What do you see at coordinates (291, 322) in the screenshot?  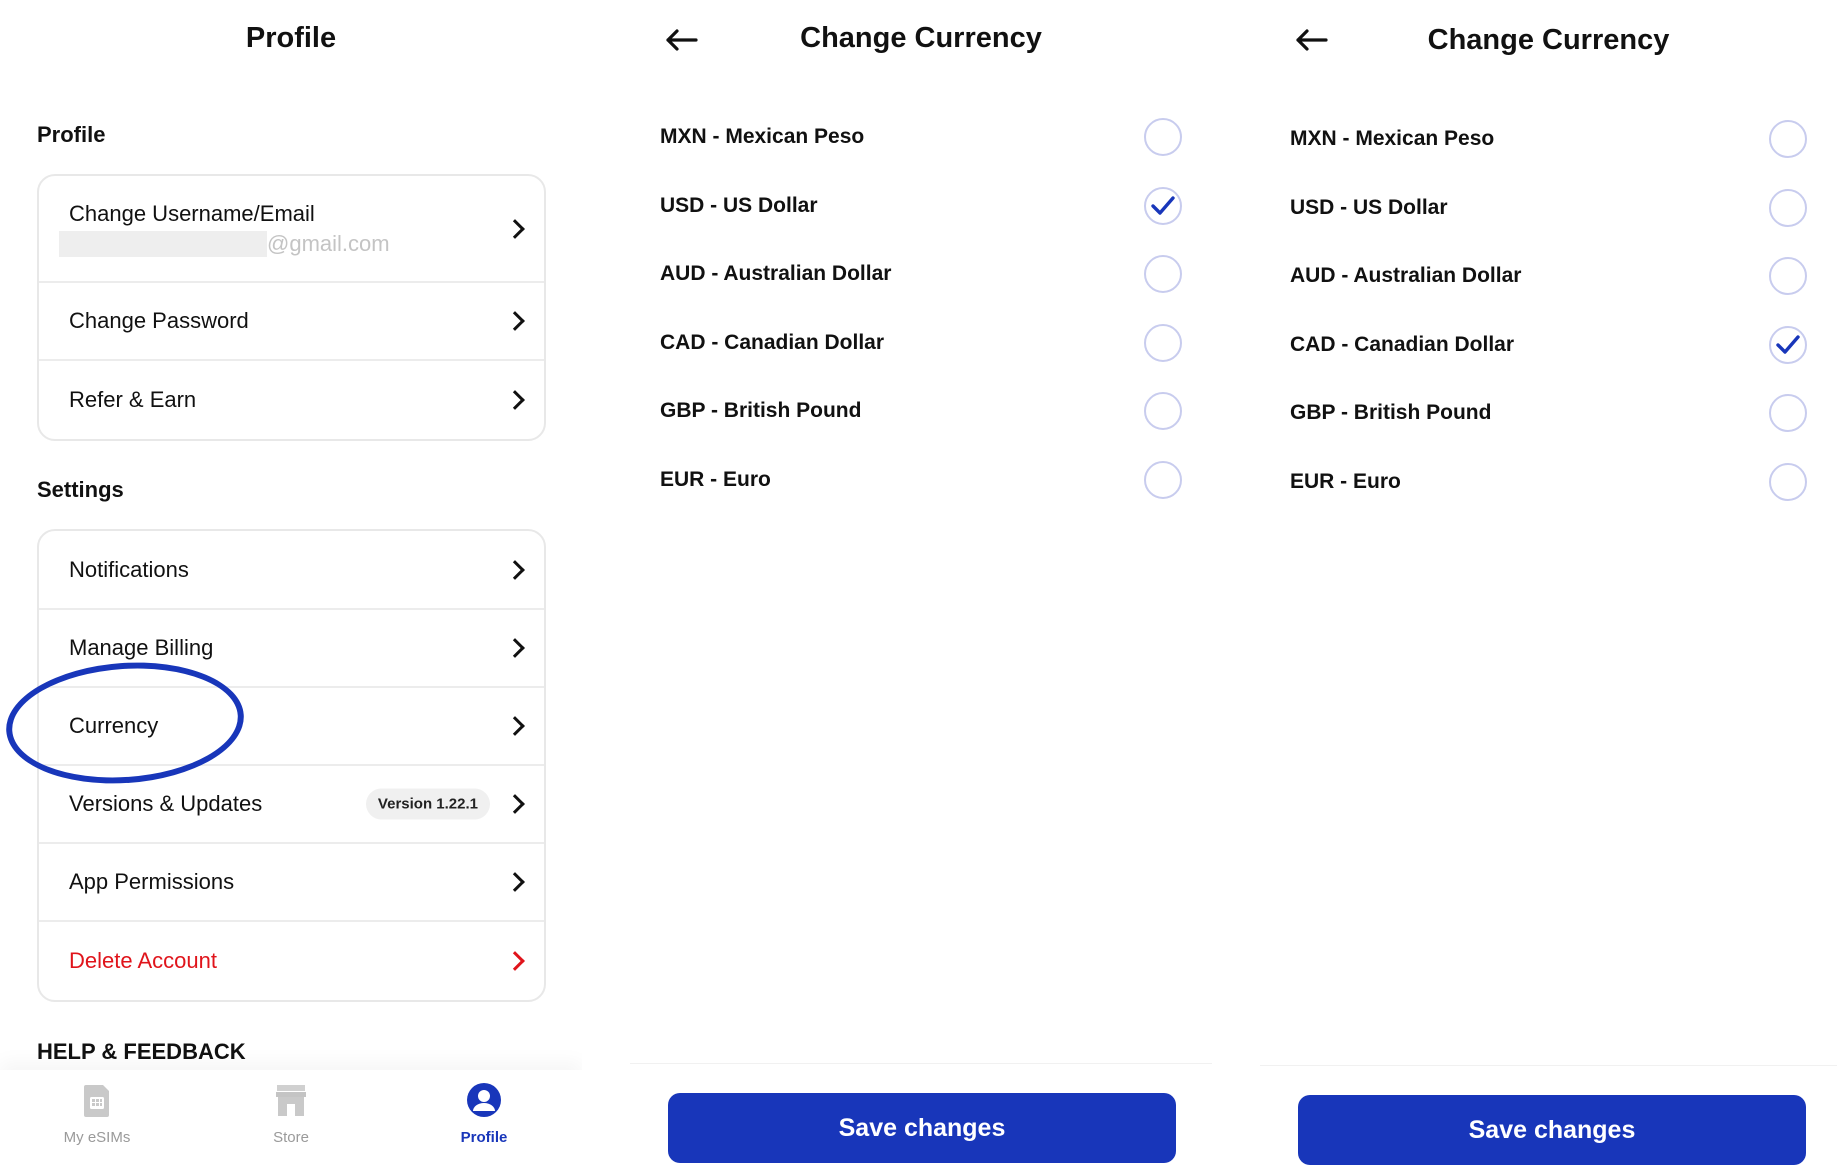 I see `change-password-item: Change Password` at bounding box center [291, 322].